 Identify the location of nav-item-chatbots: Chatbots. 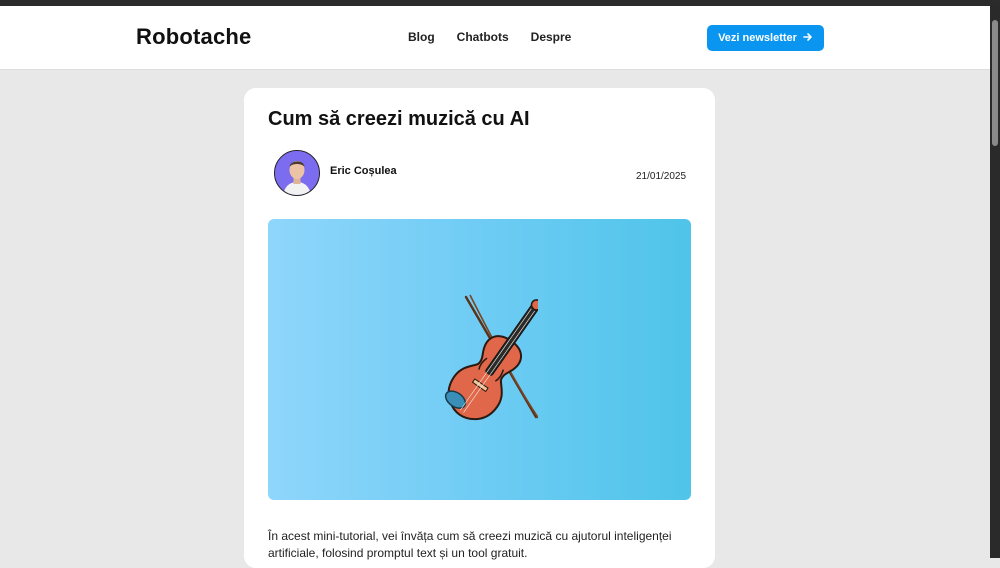
(483, 37).